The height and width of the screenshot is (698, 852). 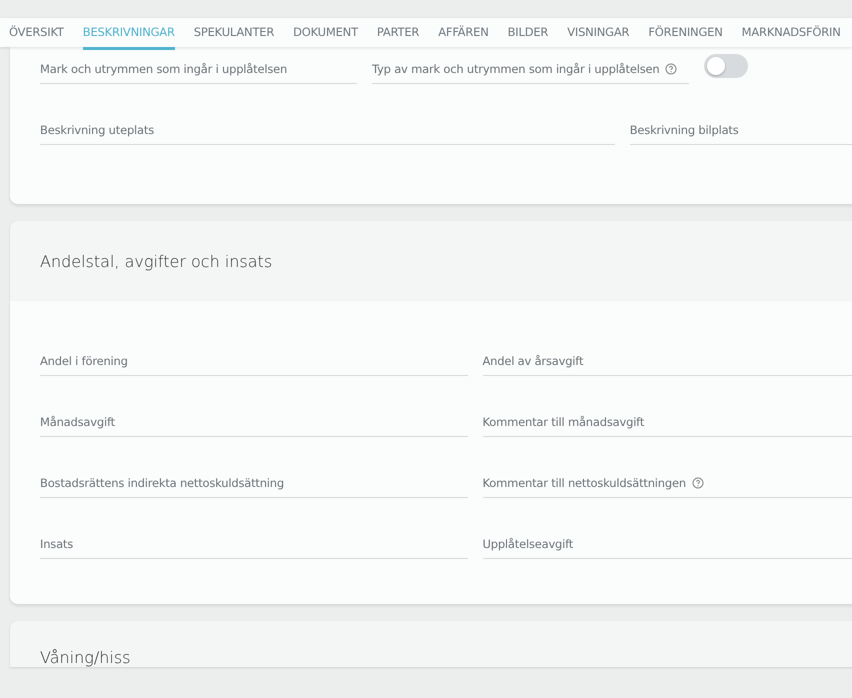 I want to click on tab: AFFÄREN, so click(x=463, y=34).